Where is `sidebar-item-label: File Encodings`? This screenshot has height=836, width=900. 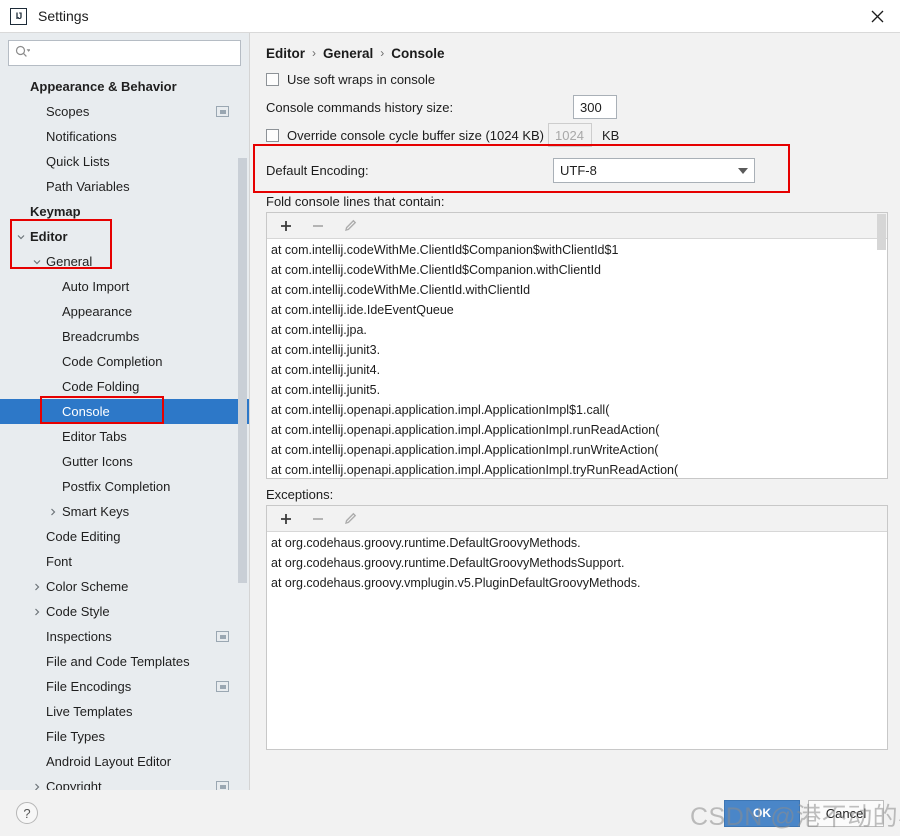
sidebar-item-label: File Encodings is located at coordinates (89, 686).